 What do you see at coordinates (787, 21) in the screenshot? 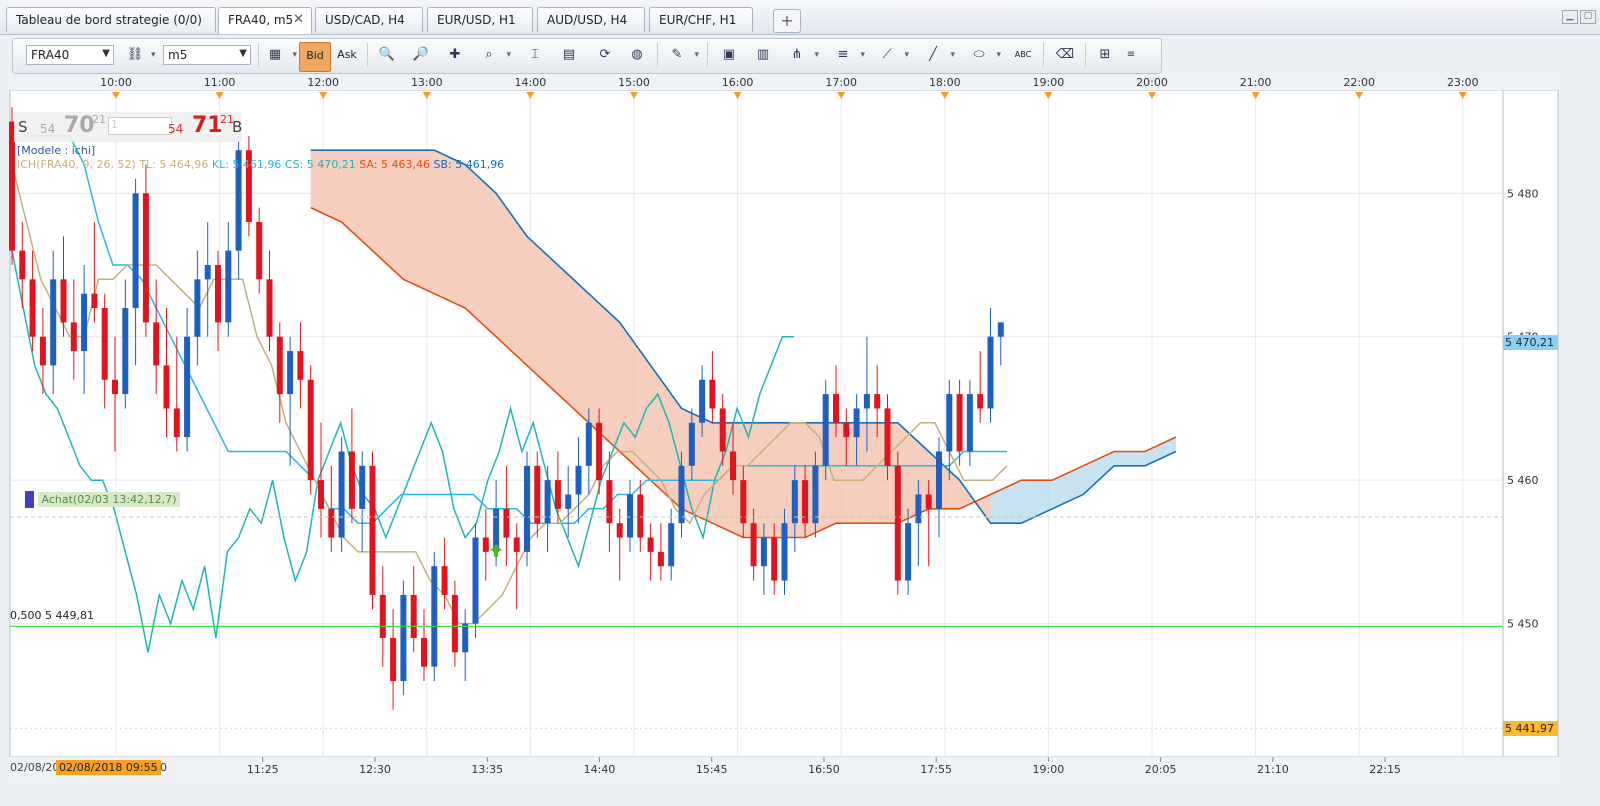
I see `add-tab-button: +` at bounding box center [787, 21].